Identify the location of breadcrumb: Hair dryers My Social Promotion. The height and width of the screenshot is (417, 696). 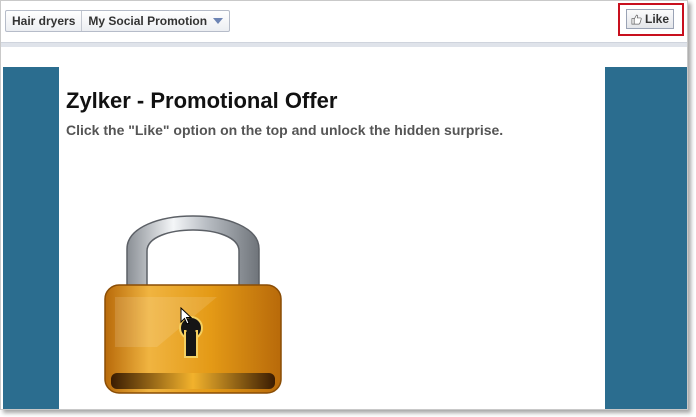
(118, 21).